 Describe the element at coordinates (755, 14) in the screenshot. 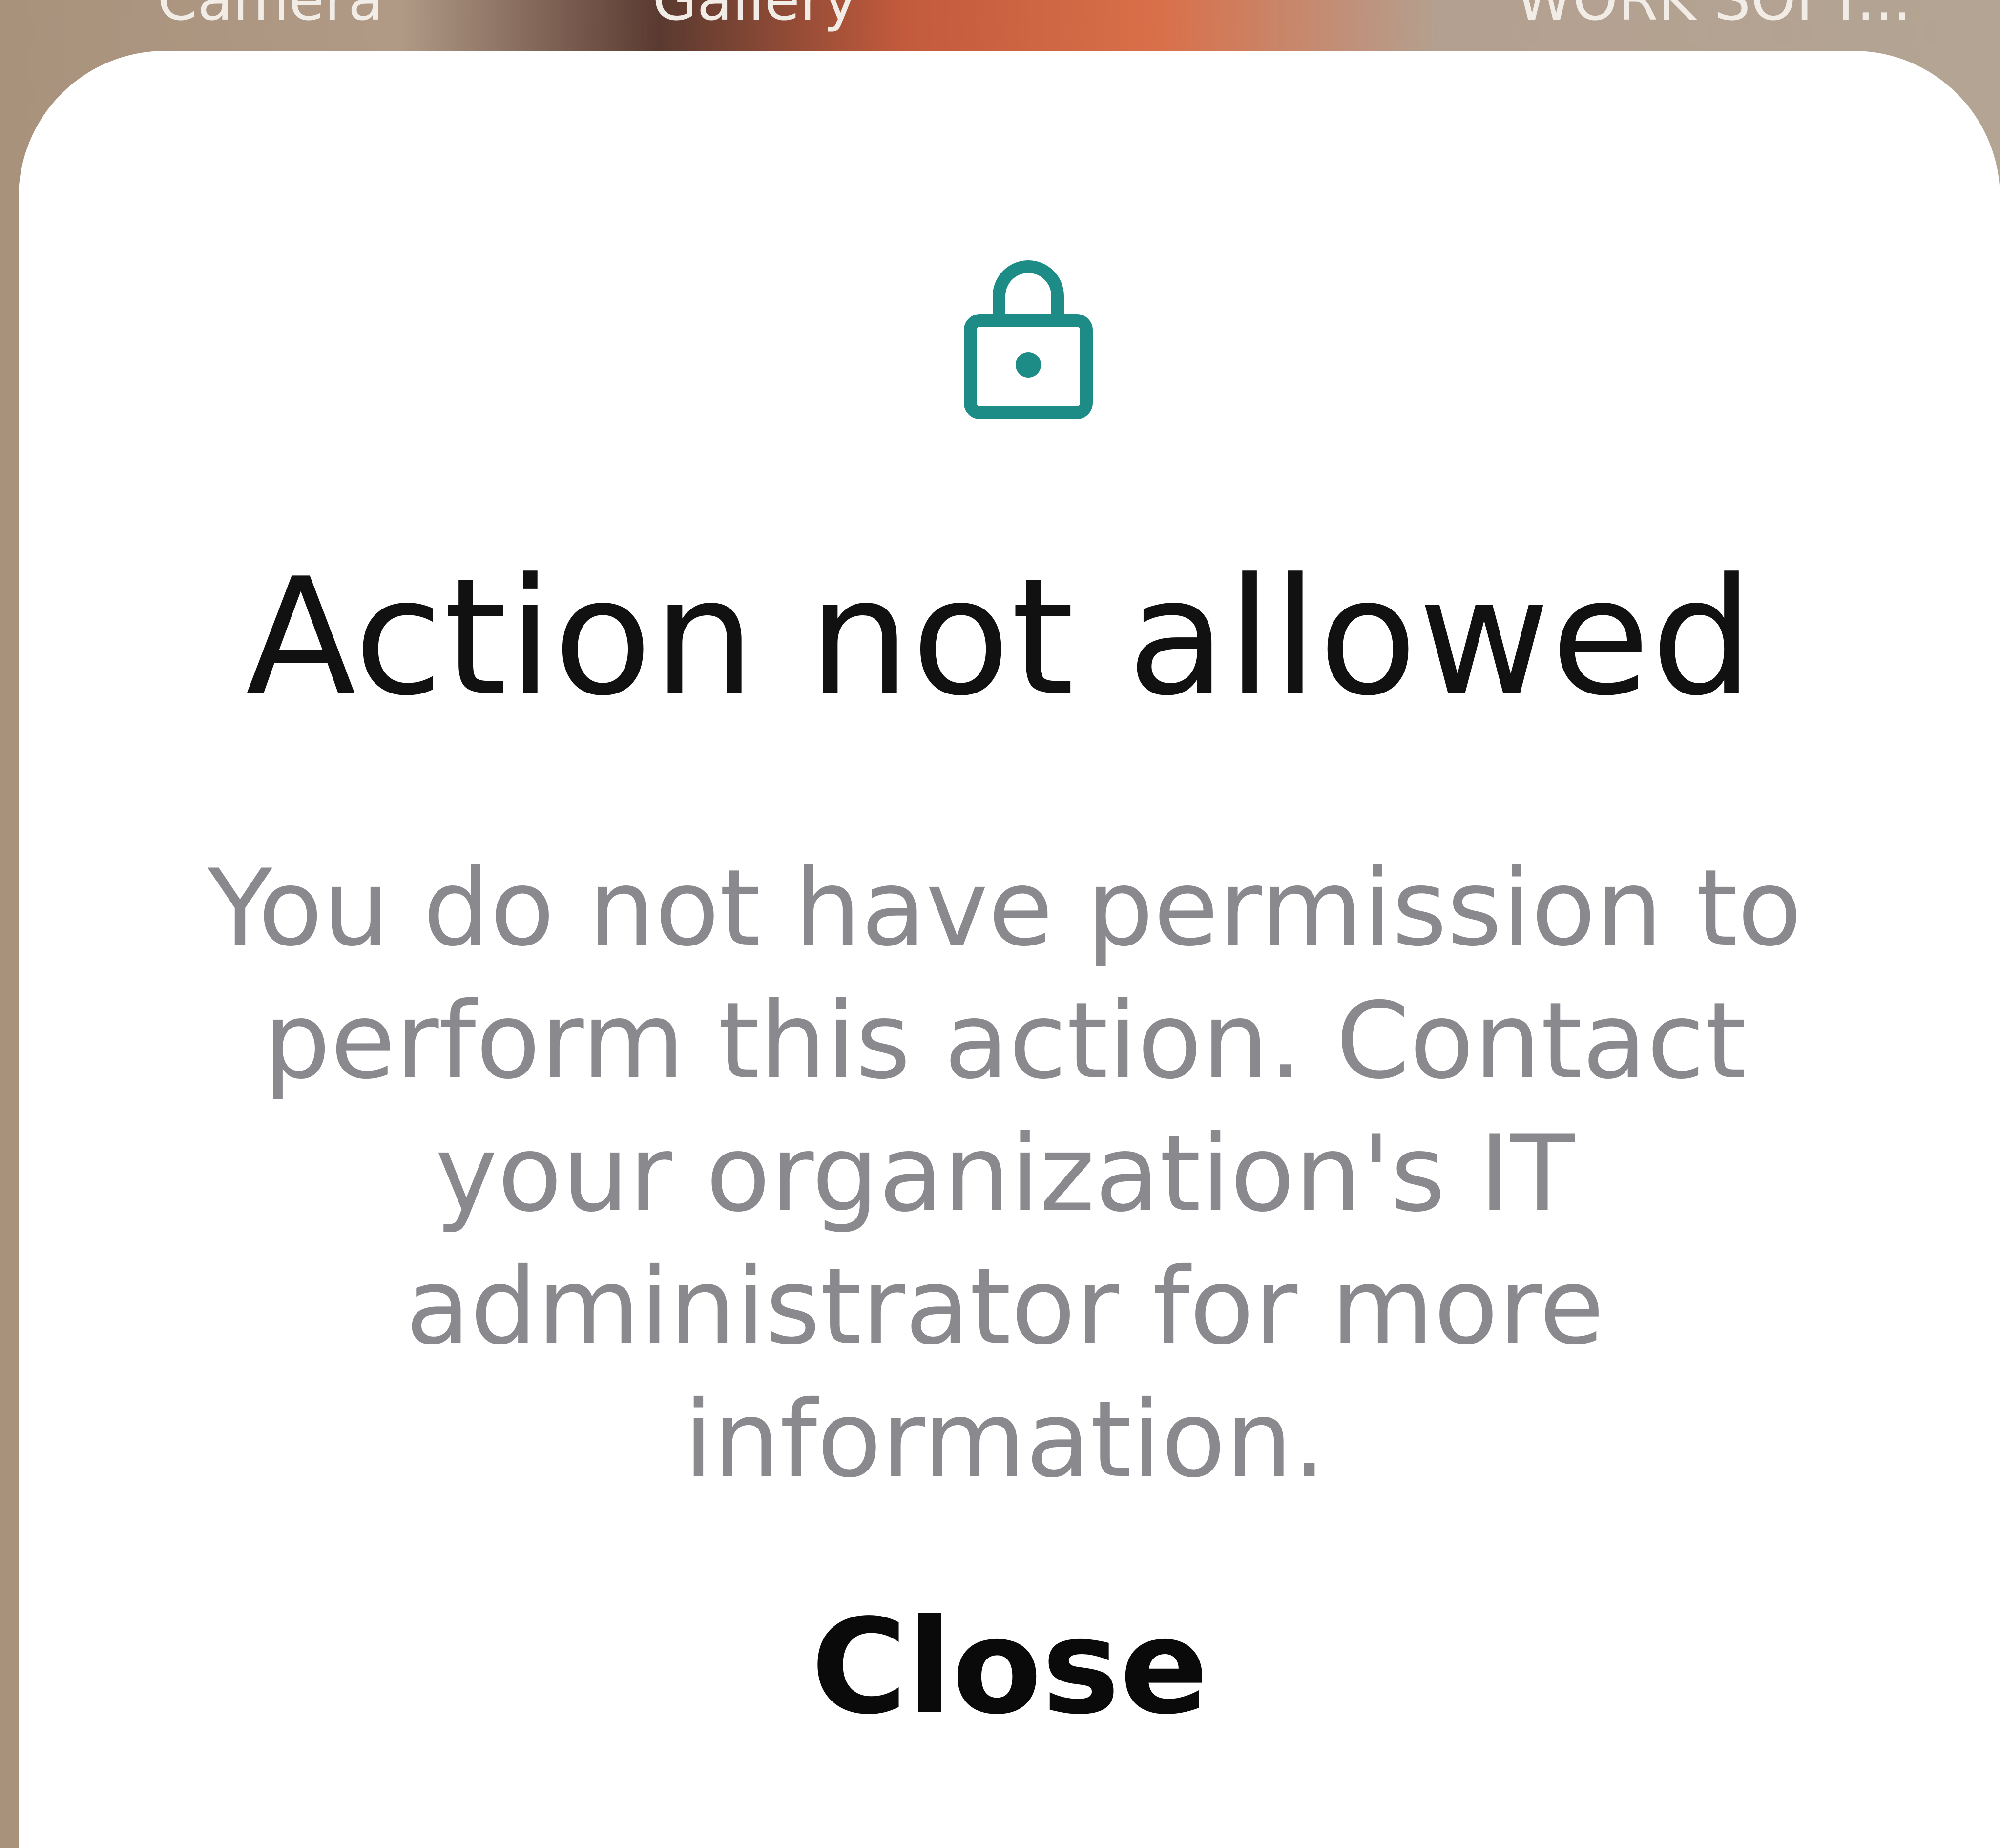

I see `app-label-gallery: Gallery` at that location.